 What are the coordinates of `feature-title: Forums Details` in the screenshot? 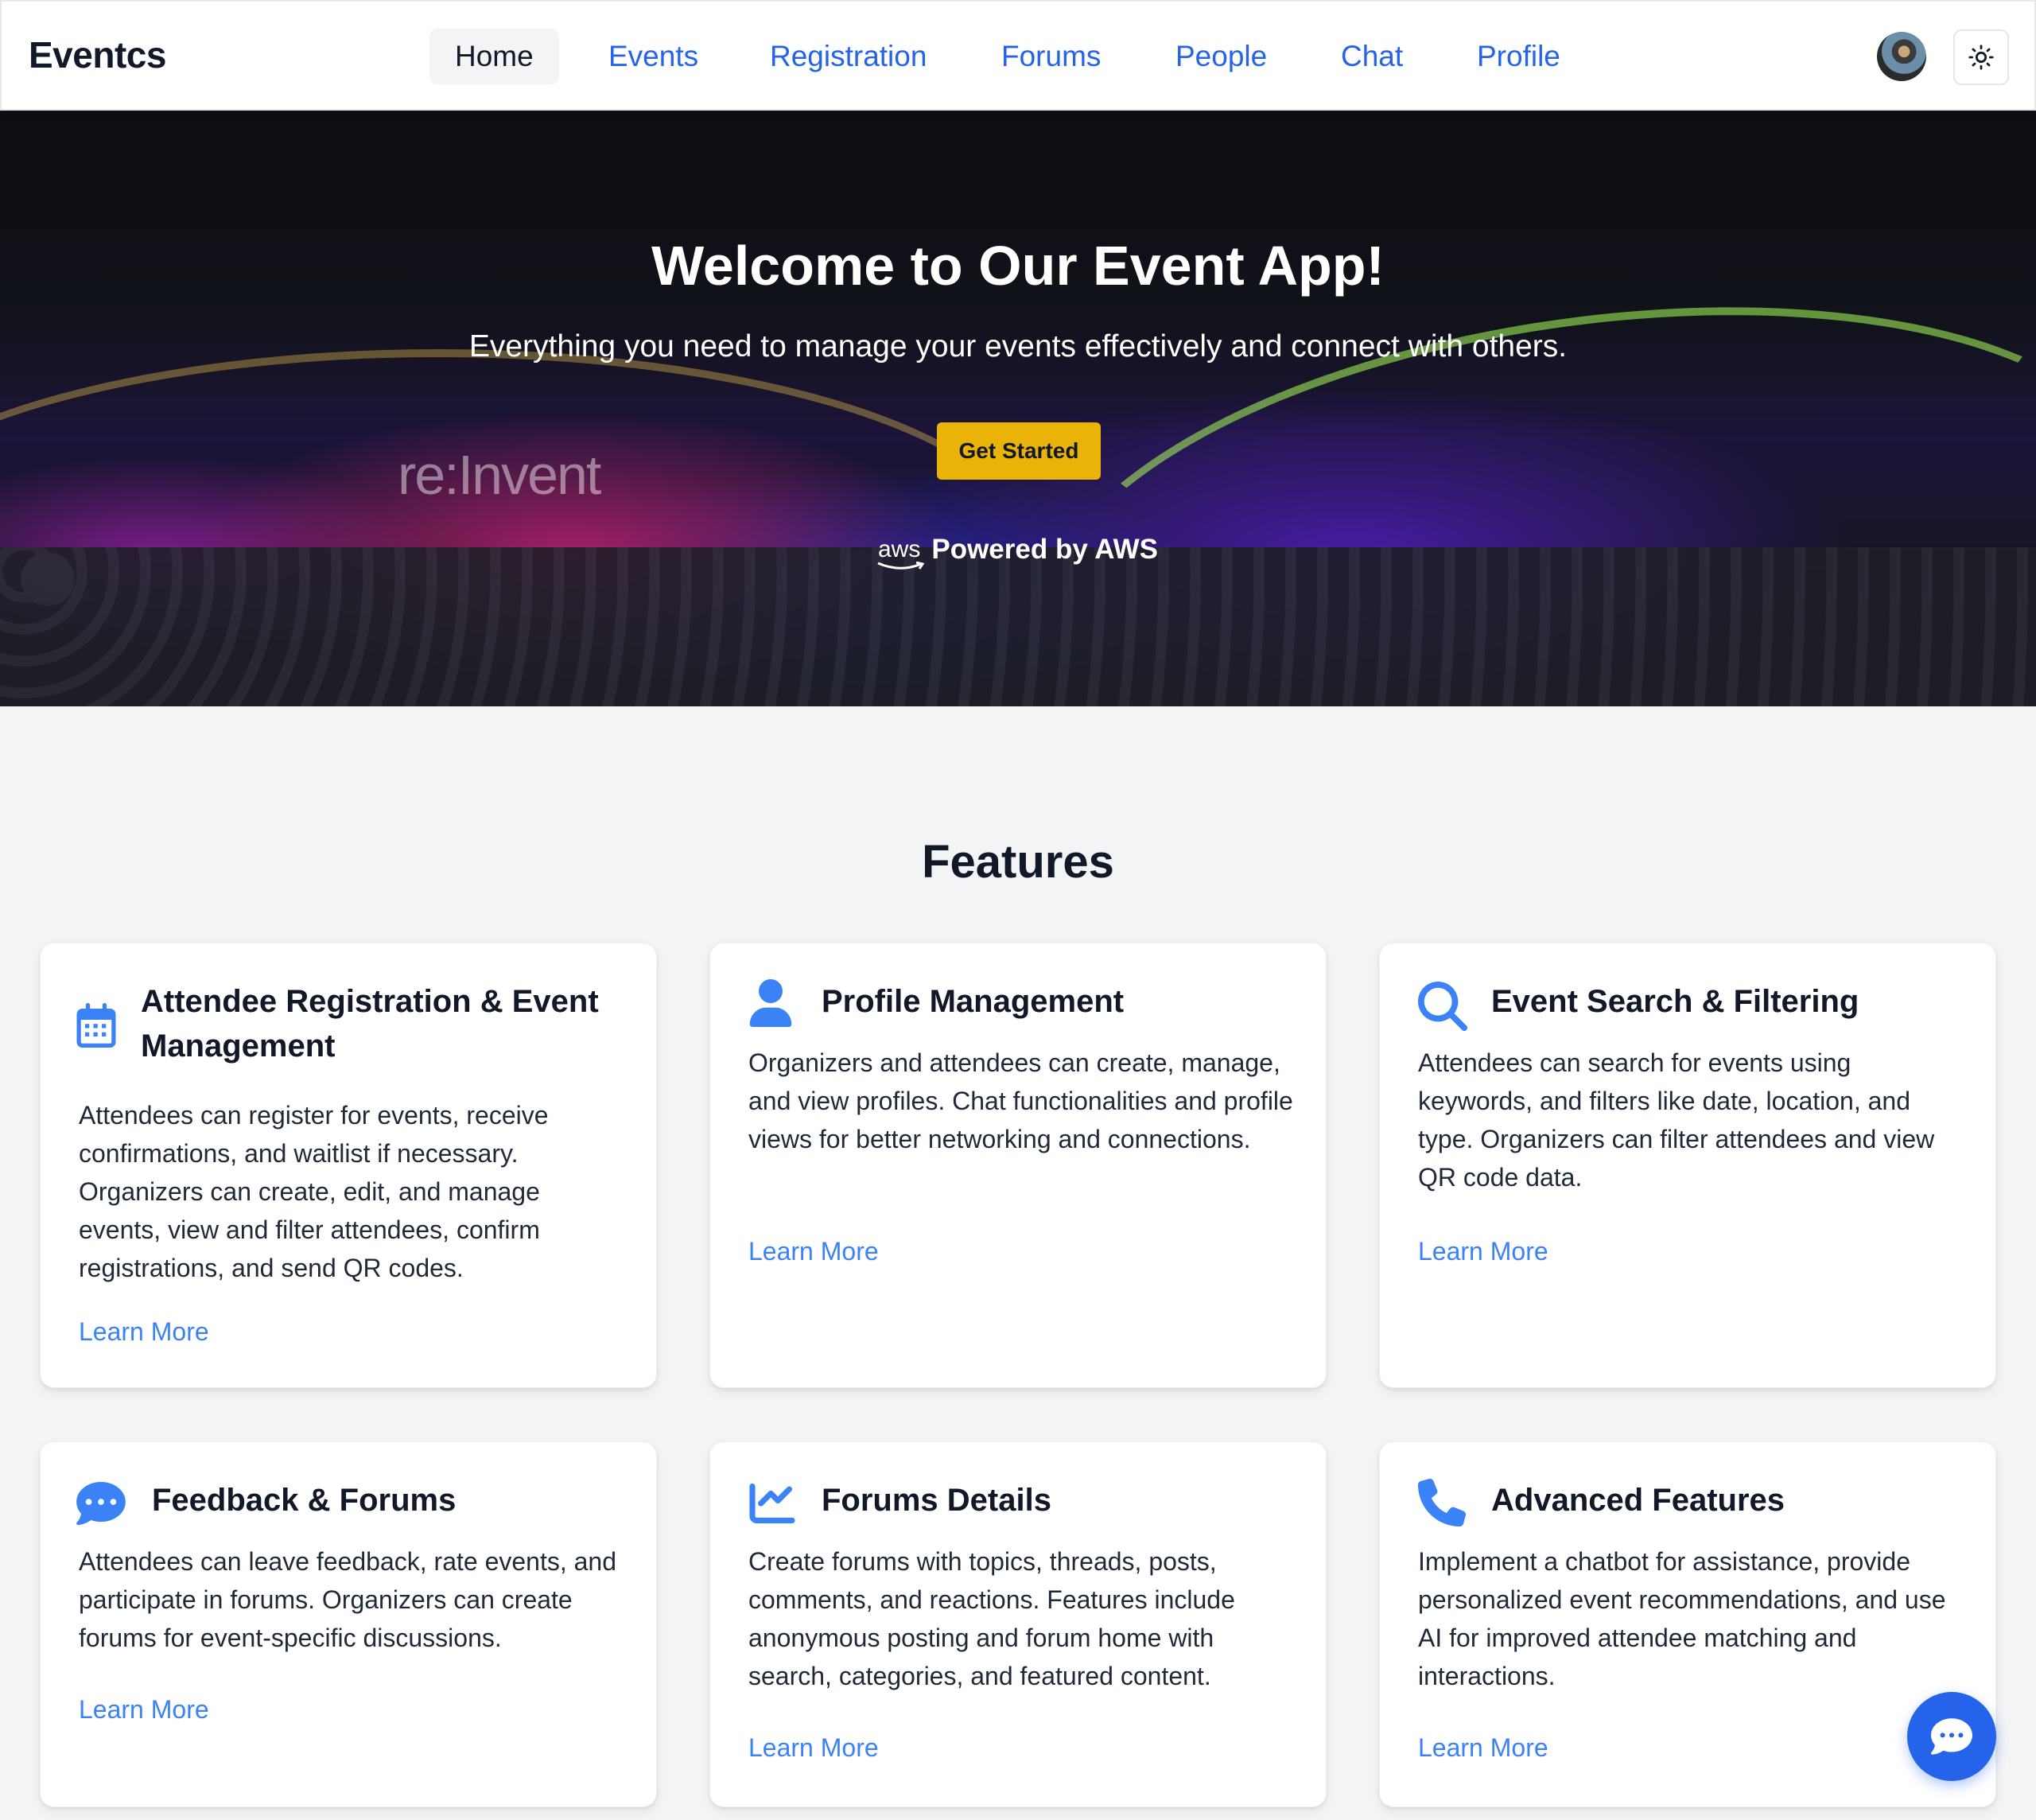 It's located at (936, 1500).